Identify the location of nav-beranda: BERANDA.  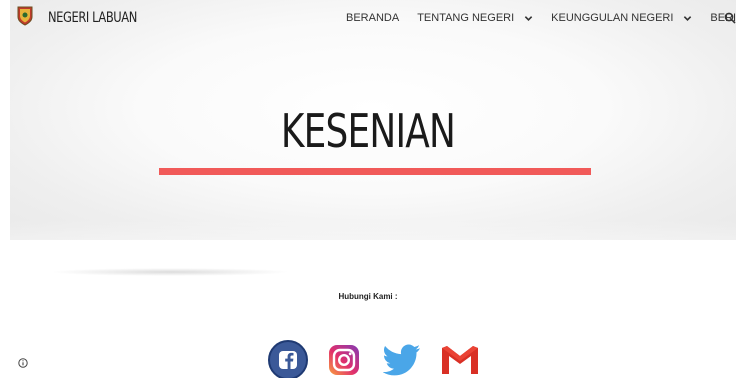
(372, 18).